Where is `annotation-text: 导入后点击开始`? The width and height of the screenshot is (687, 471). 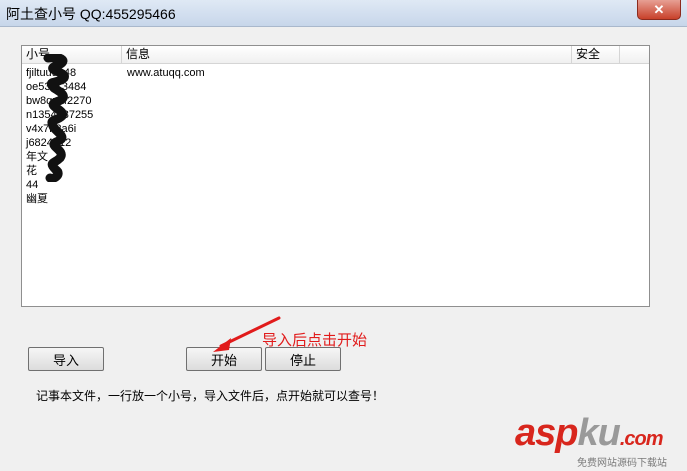
annotation-text: 导入后点击开始 is located at coordinates (315, 340).